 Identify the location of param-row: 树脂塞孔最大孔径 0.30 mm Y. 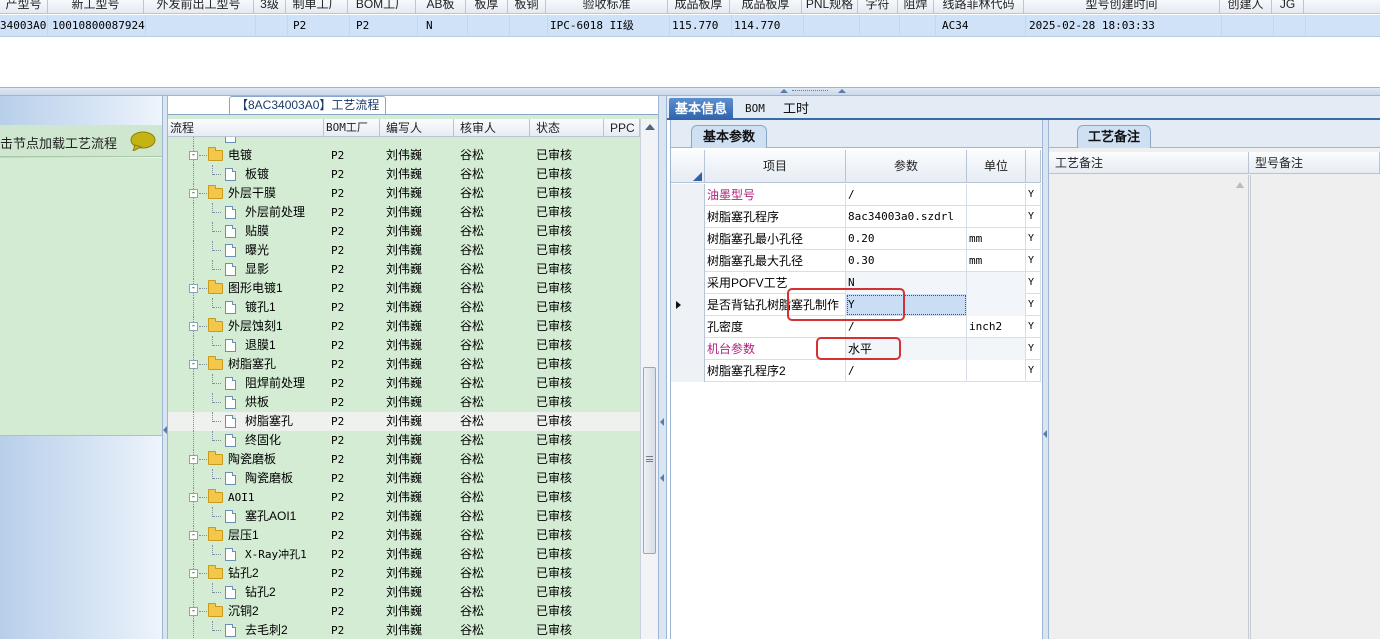
(856, 261).